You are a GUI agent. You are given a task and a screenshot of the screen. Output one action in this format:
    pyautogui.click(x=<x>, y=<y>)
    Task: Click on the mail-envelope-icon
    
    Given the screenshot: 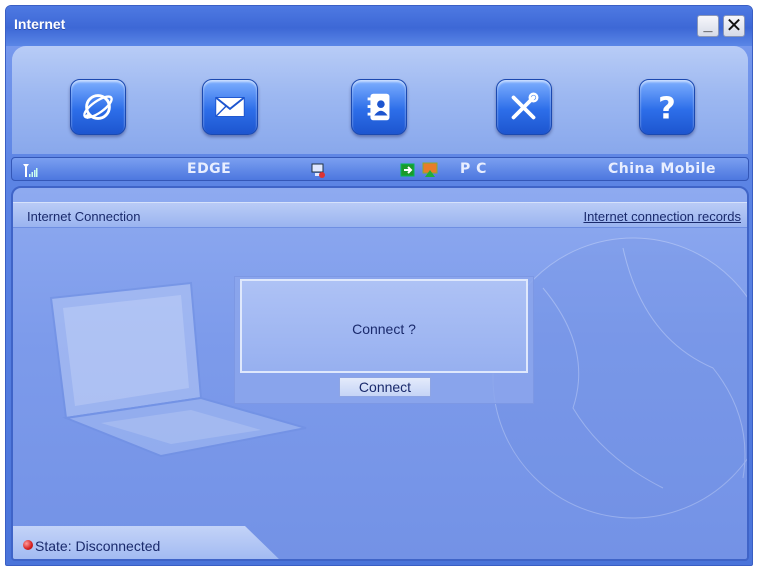 What is the action you would take?
    pyautogui.click(x=230, y=107)
    